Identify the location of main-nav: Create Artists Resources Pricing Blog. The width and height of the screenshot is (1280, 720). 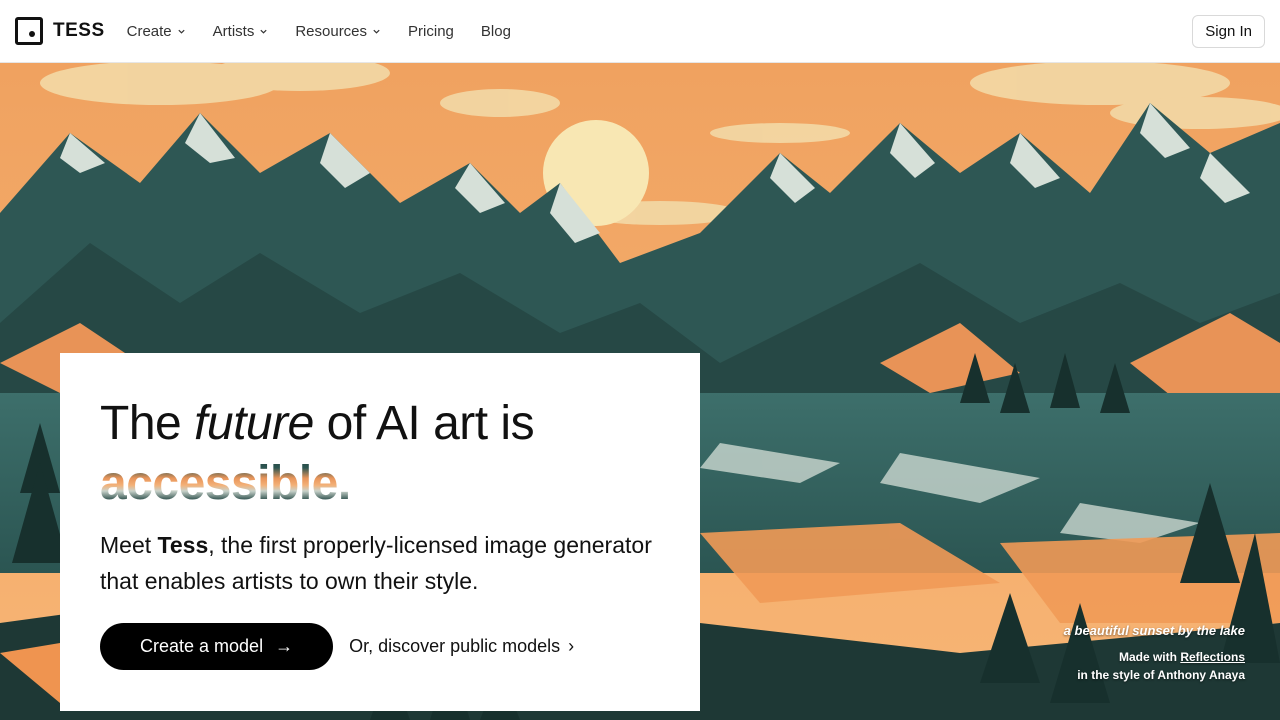
(332, 31).